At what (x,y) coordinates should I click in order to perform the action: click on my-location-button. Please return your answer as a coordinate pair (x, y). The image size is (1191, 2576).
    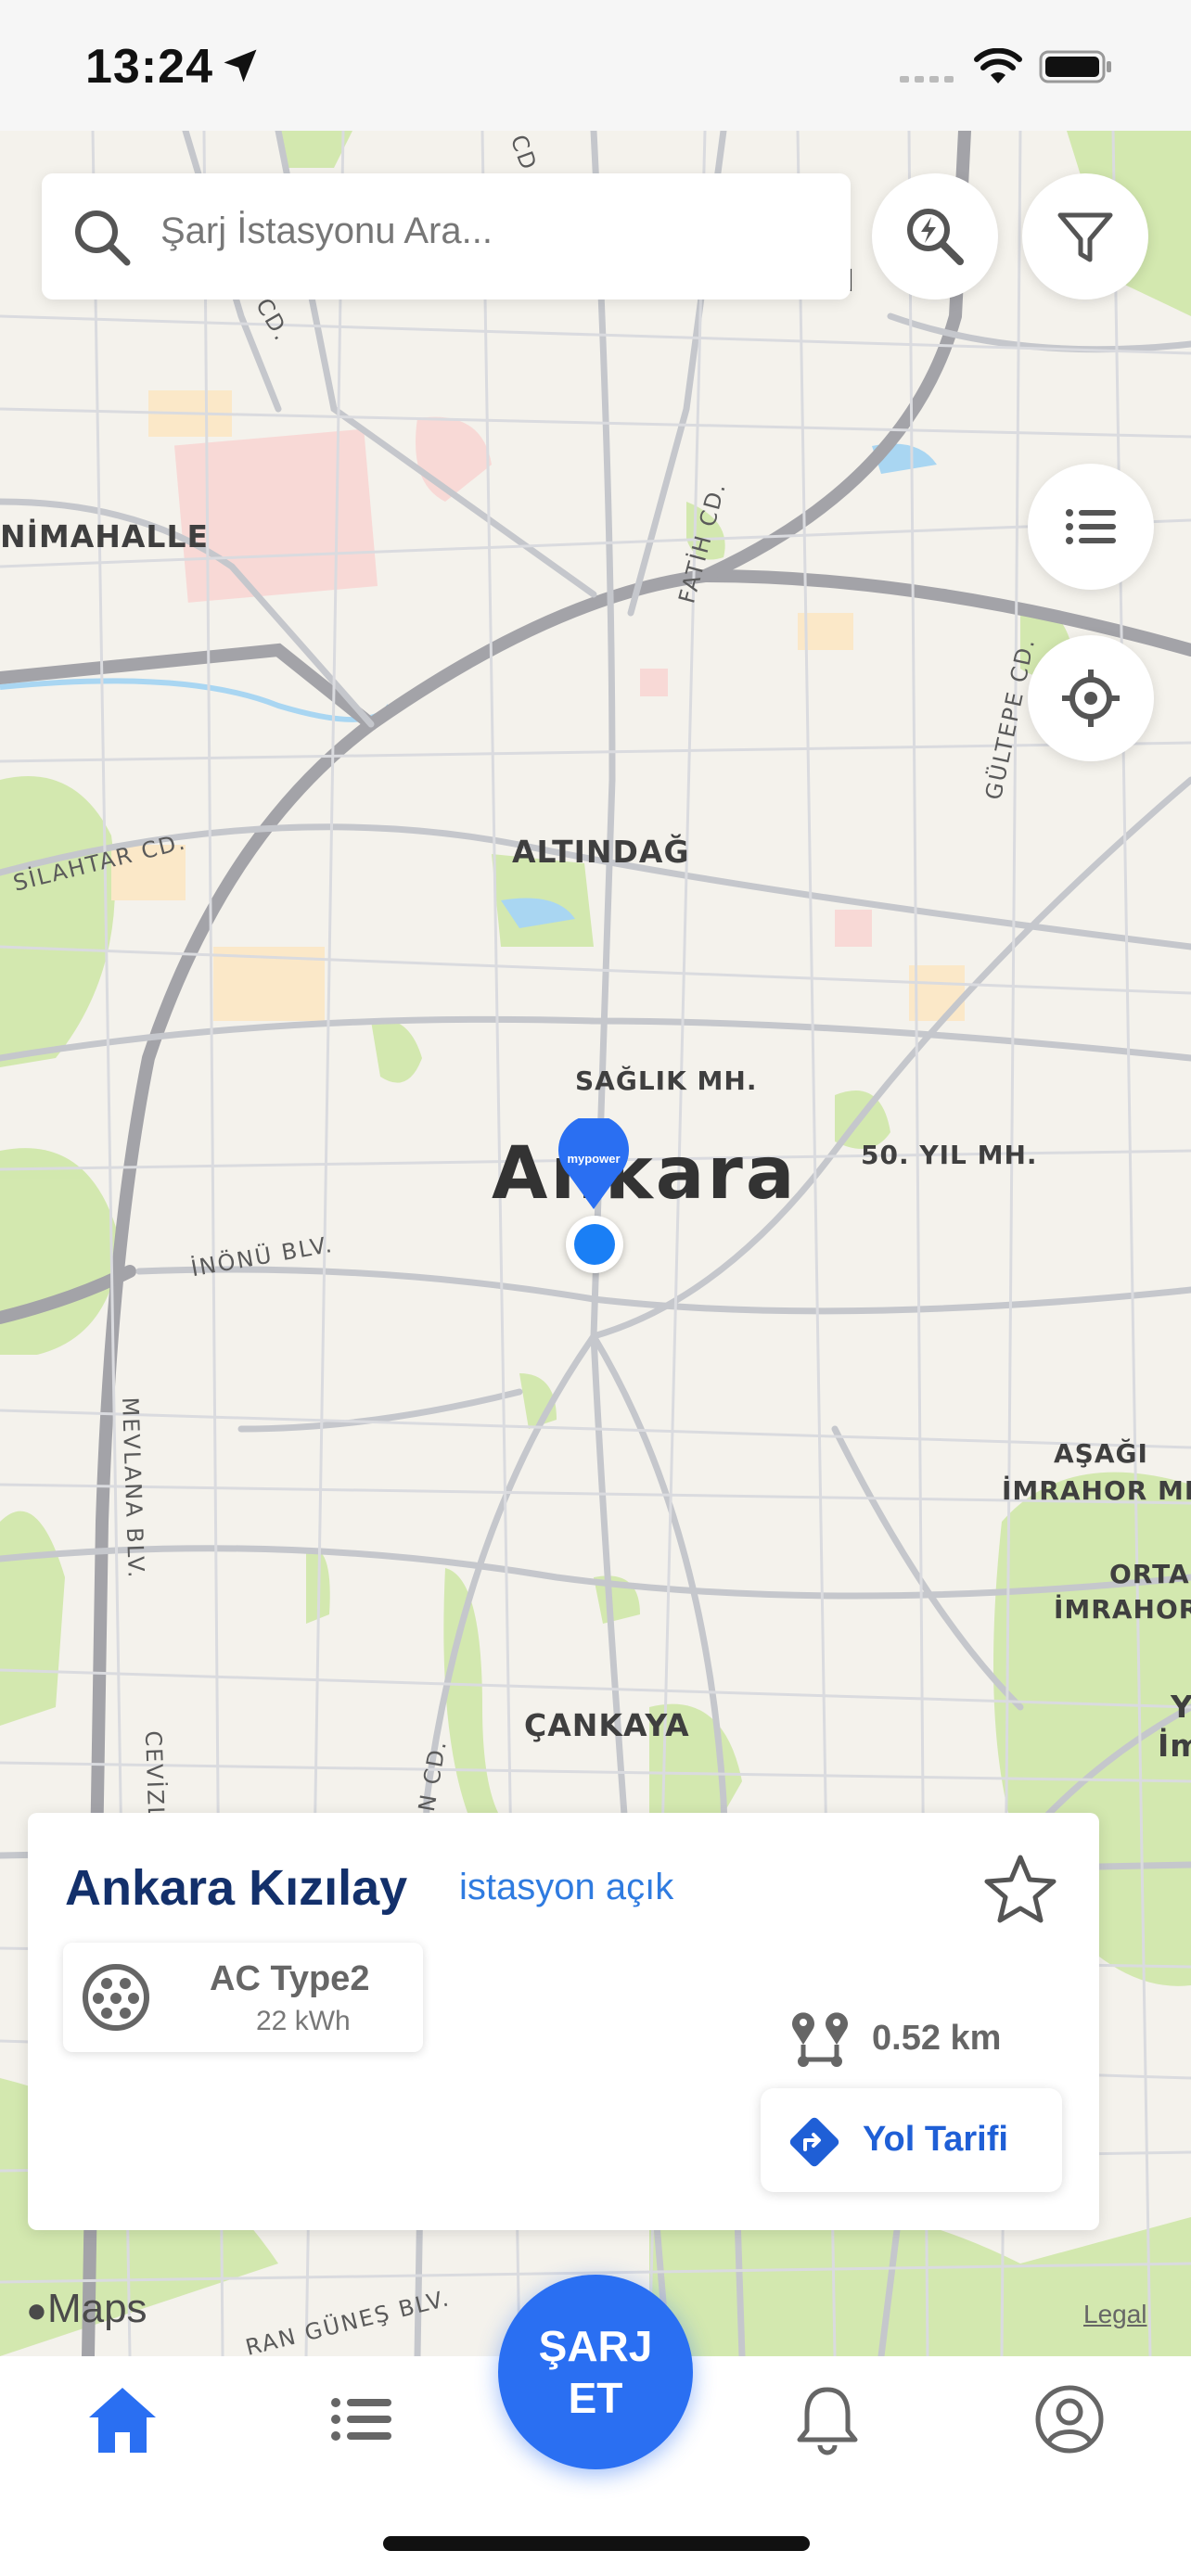
    Looking at the image, I should click on (1091, 698).